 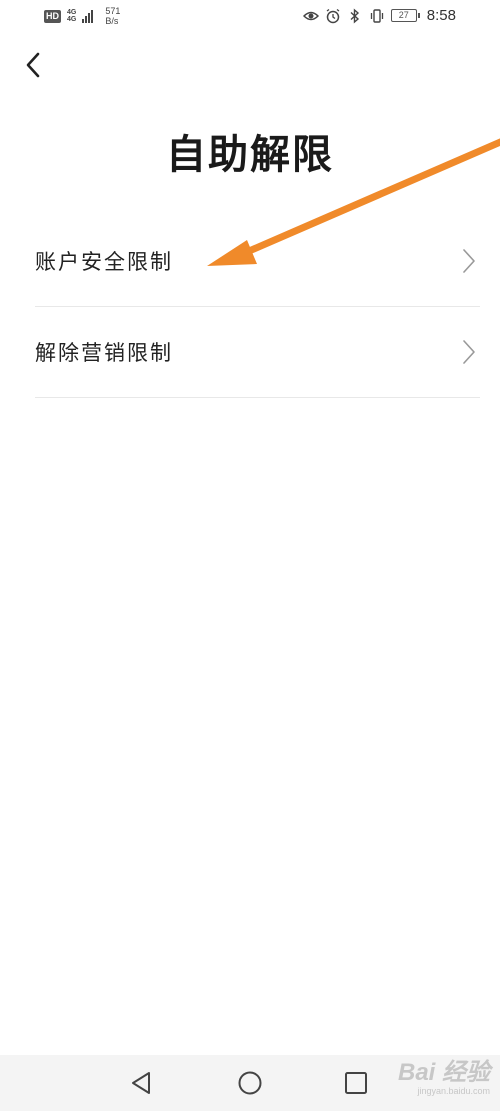 I want to click on battery-level: 27, so click(x=403, y=15).